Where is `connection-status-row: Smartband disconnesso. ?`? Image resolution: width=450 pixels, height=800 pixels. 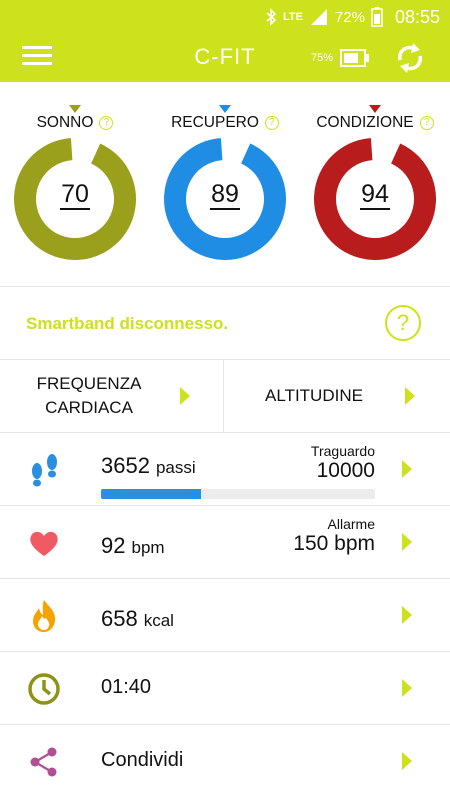 connection-status-row: Smartband disconnesso. ? is located at coordinates (225, 323).